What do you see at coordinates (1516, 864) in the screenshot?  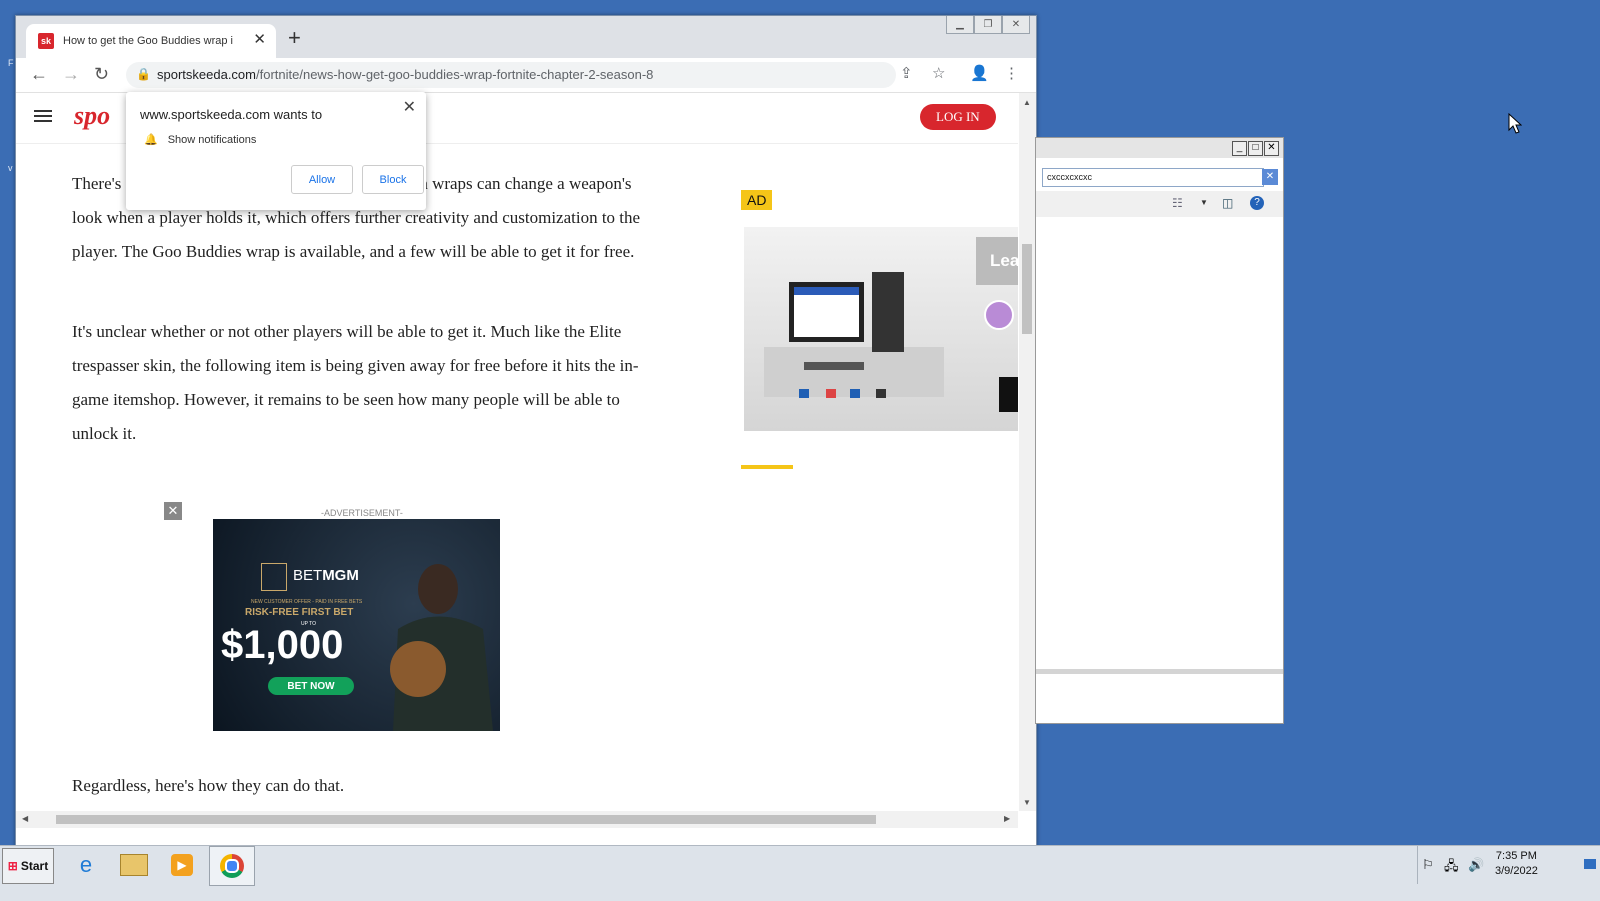 I see `clock: 7:35 PM 3/9/2022` at bounding box center [1516, 864].